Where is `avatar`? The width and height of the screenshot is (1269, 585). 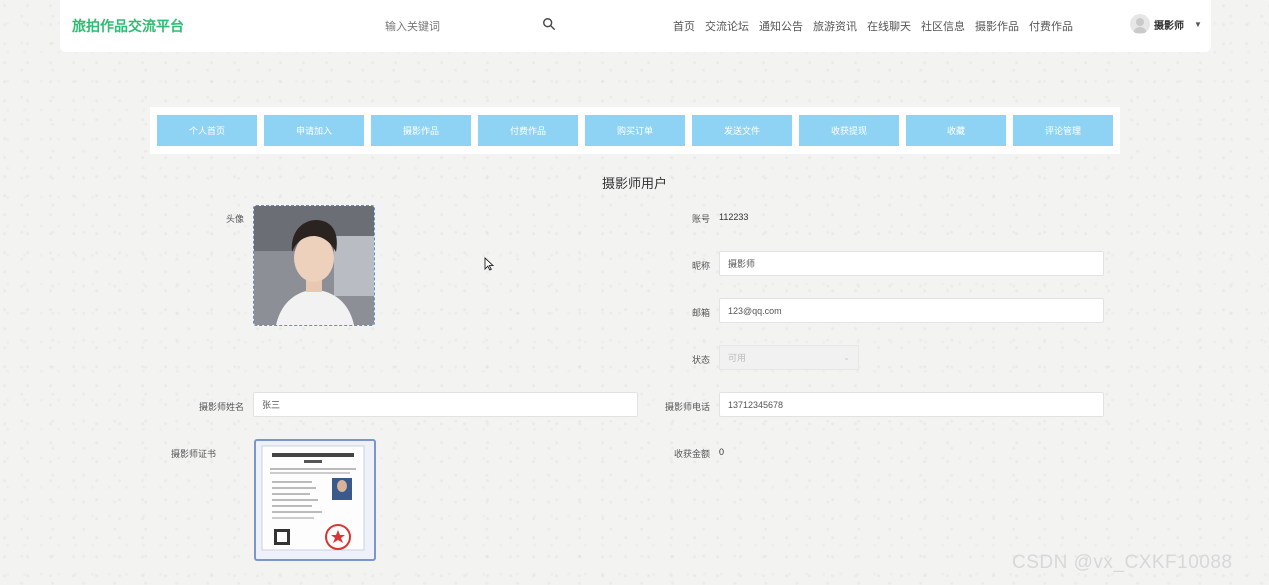 avatar is located at coordinates (1140, 24).